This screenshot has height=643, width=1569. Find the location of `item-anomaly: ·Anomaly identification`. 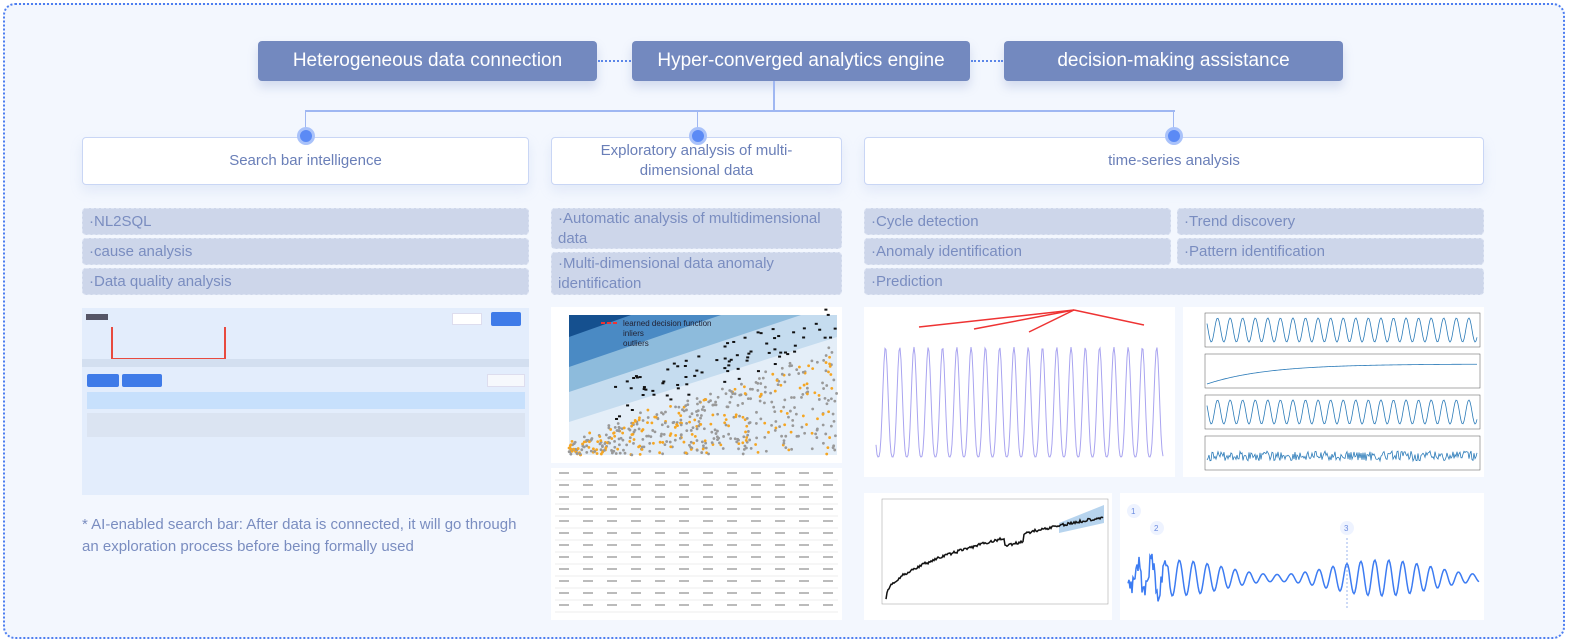

item-anomaly: ·Anomaly identification is located at coordinates (1017, 251).